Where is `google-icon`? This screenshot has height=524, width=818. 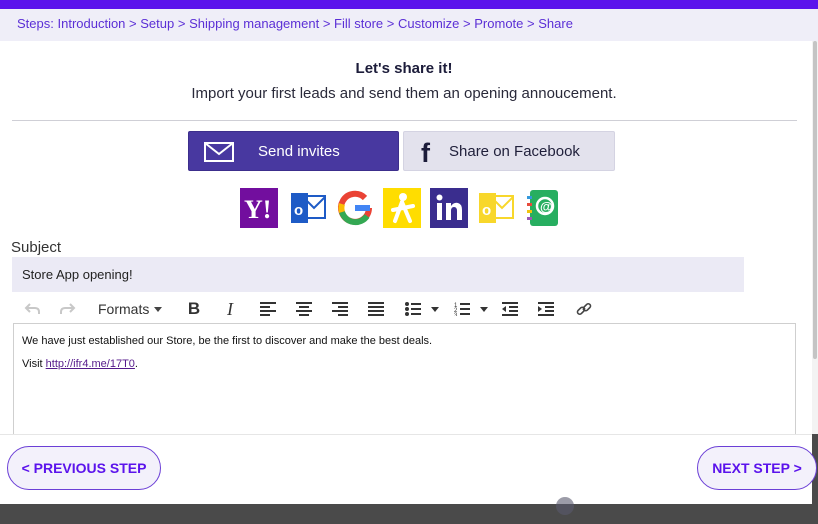
google-icon is located at coordinates (355, 208).